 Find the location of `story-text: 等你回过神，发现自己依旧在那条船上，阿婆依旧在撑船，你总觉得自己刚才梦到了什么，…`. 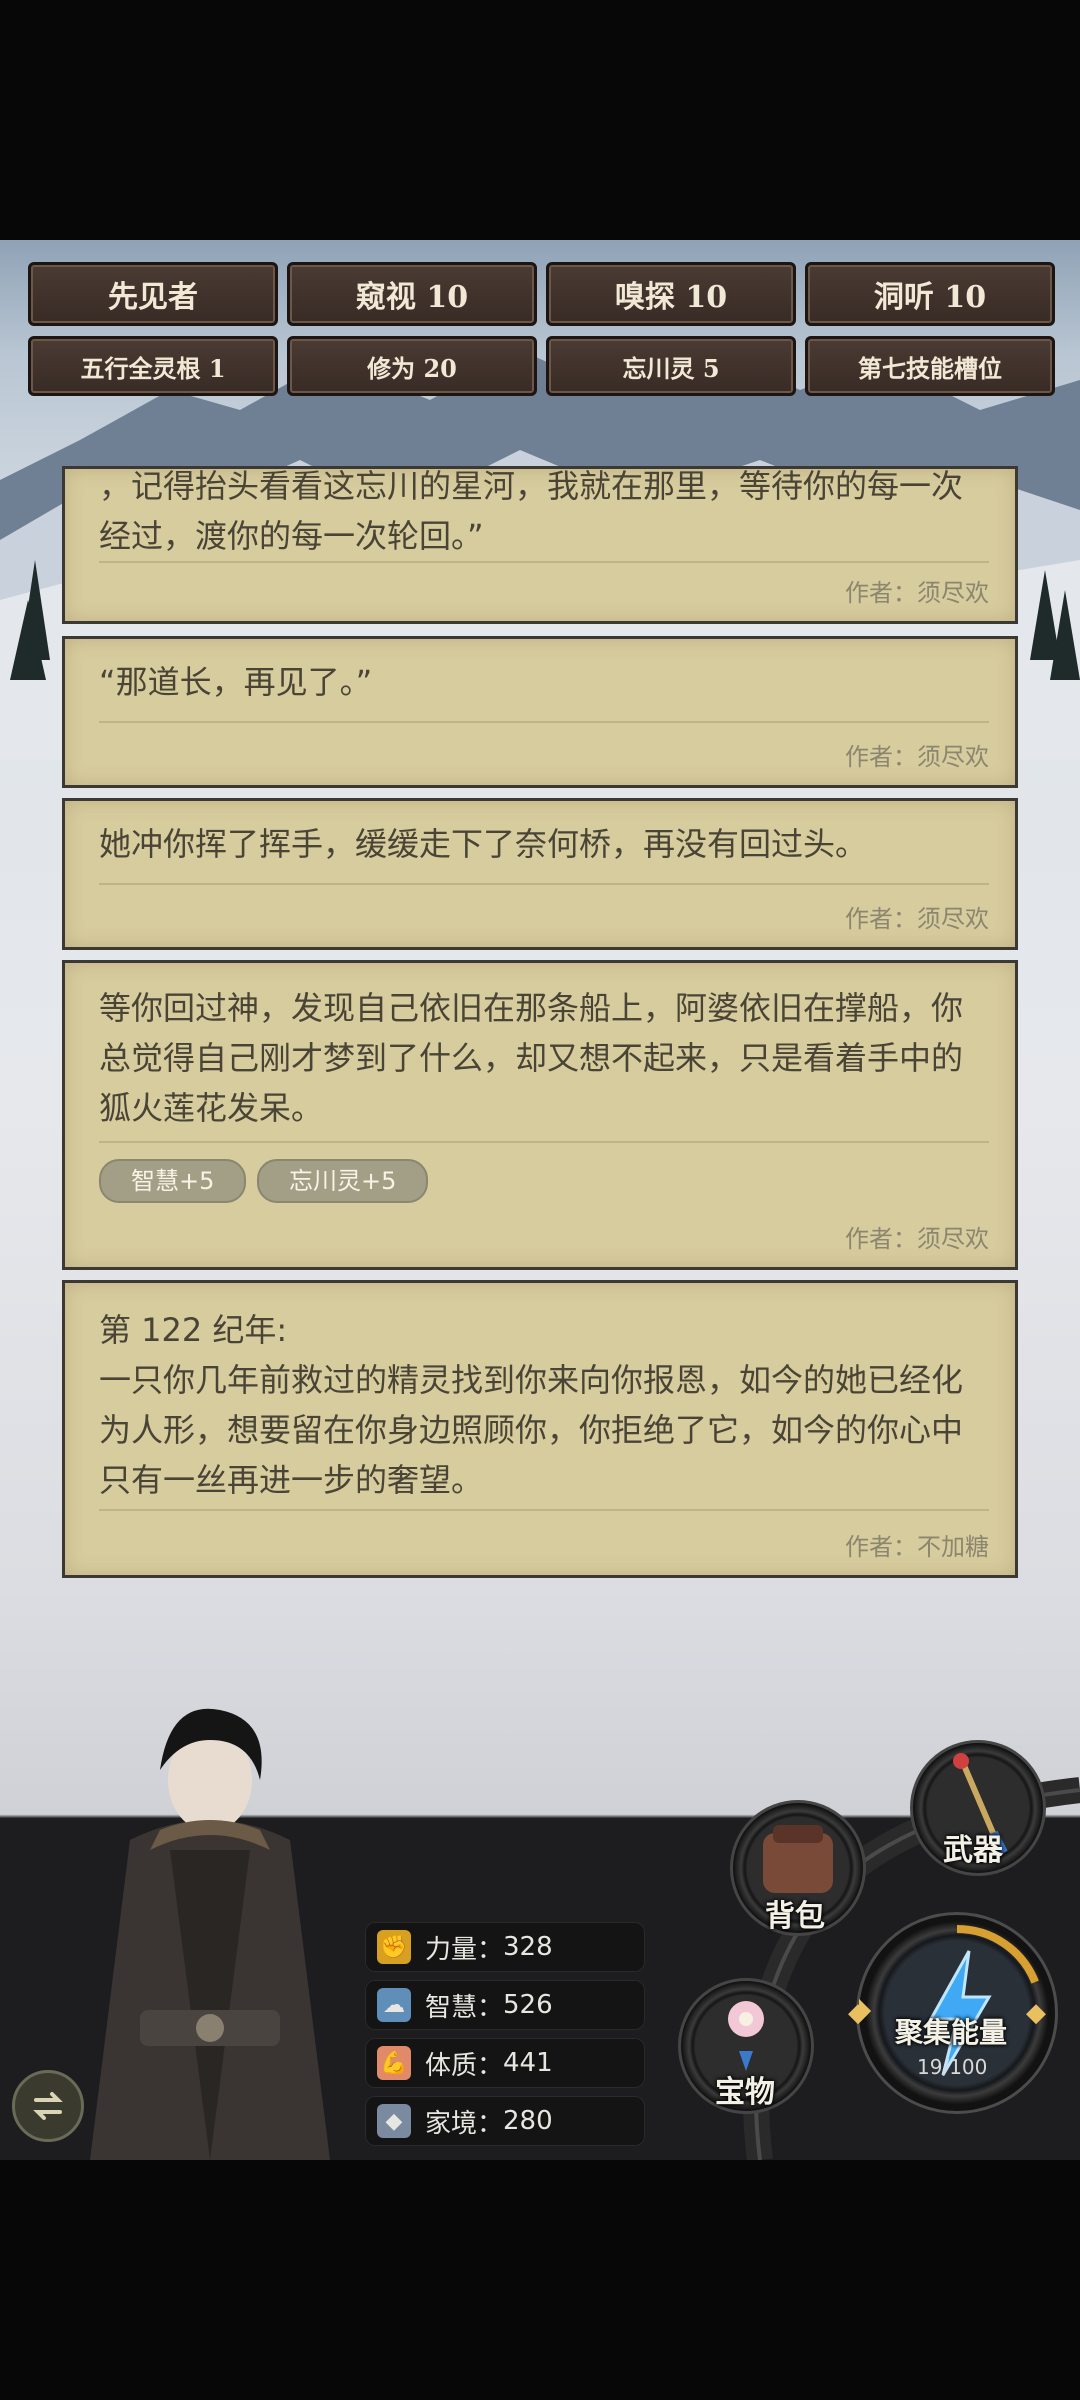

story-text: 等你回过神，发现自己依旧在那条船上，阿婆依旧在撑船，你总觉得自己刚才梦到了什么，… is located at coordinates (531, 1058).